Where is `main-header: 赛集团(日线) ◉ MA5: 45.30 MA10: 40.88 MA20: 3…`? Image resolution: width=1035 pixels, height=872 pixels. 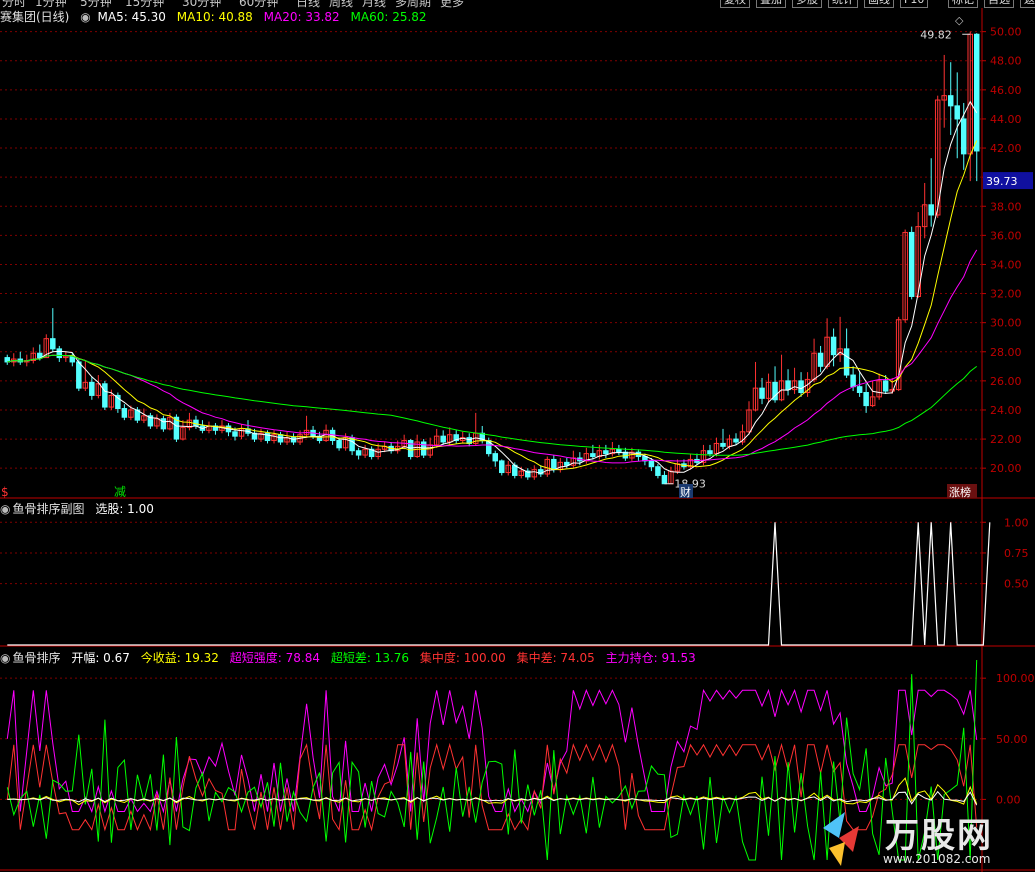 main-header: 赛集团(日线) ◉ MA5: 45.30 MA10: 40.88 MA20: 3… is located at coordinates (217, 17).